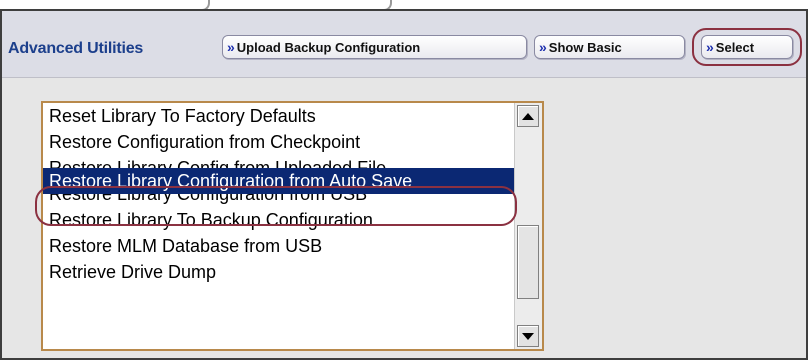  What do you see at coordinates (279, 142) in the screenshot?
I see `list-item: Restore Configuration from Checkpoint` at bounding box center [279, 142].